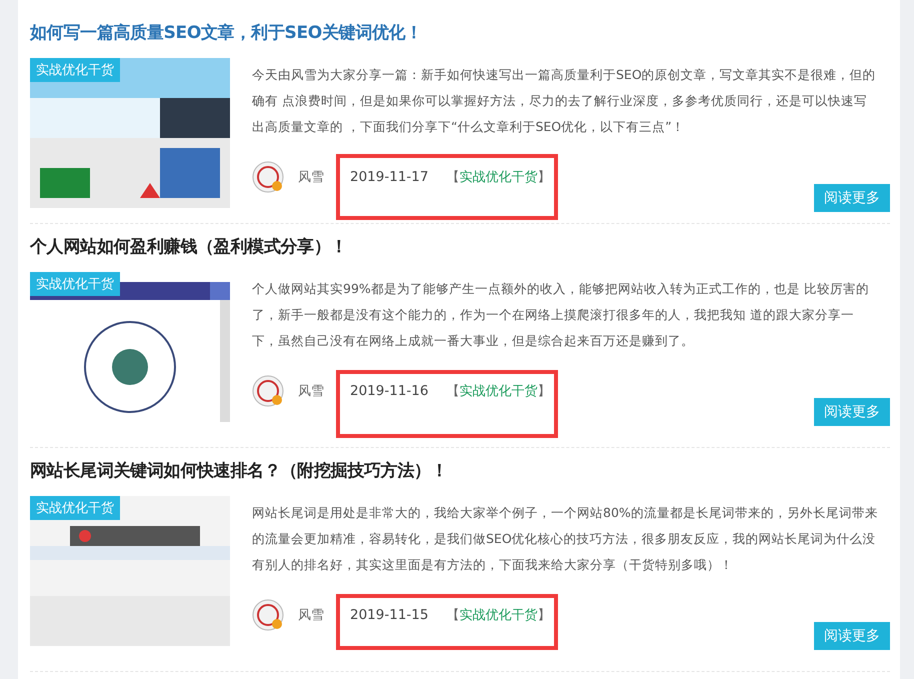 Image resolution: width=914 pixels, height=679 pixels. Describe the element at coordinates (460, 471) in the screenshot. I see `post-title: 网站长尾词关键词如何快速排名？（附挖掘技巧方法）！` at that location.